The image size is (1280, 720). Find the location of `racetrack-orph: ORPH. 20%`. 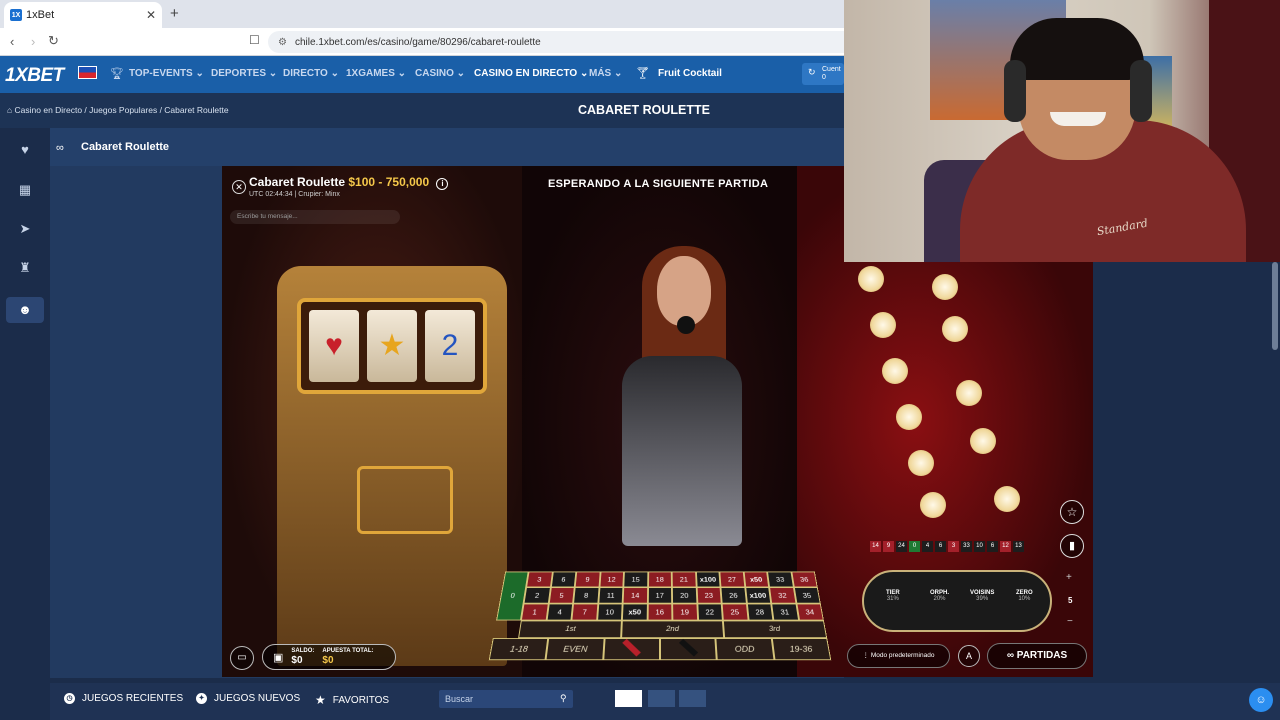

racetrack-orph: ORPH. 20% is located at coordinates (939, 596).